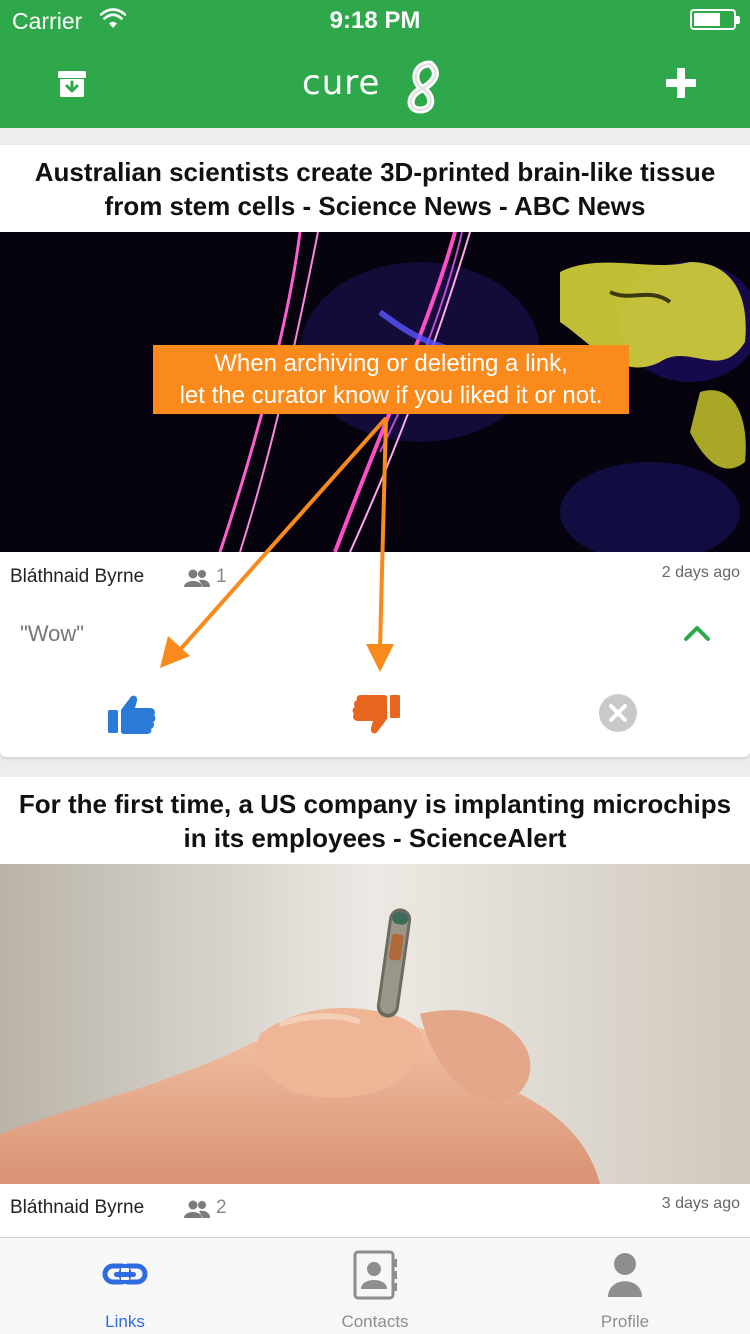  What do you see at coordinates (681, 83) in the screenshot?
I see `plus-icon` at bounding box center [681, 83].